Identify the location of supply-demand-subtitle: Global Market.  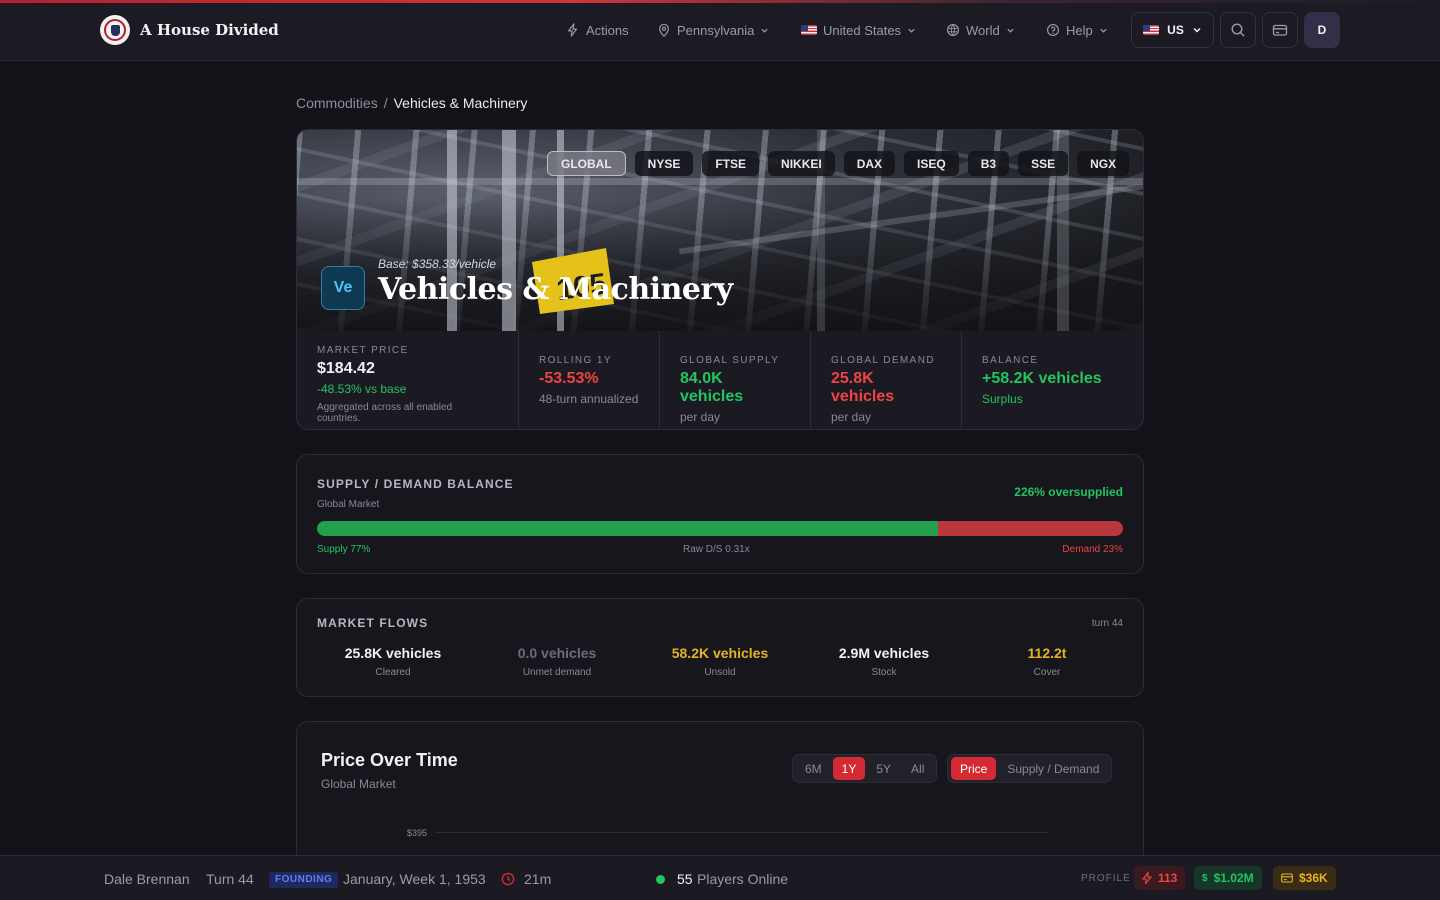
(348, 504).